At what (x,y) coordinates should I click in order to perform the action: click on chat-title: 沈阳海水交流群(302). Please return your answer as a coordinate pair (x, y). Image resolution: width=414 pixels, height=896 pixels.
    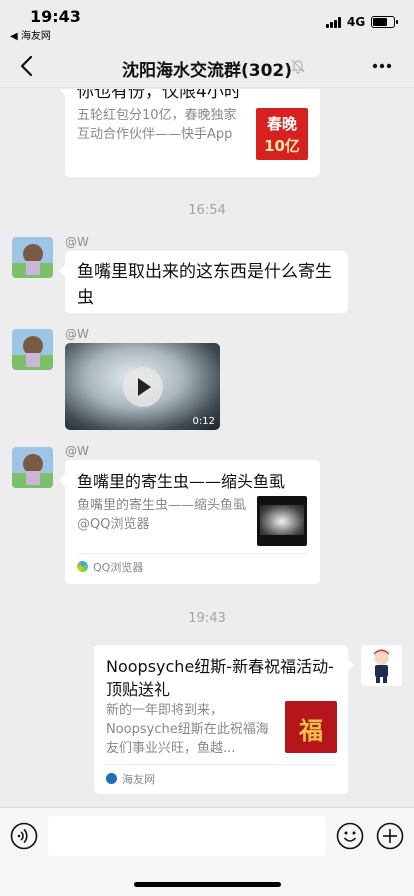
    Looking at the image, I should click on (207, 71).